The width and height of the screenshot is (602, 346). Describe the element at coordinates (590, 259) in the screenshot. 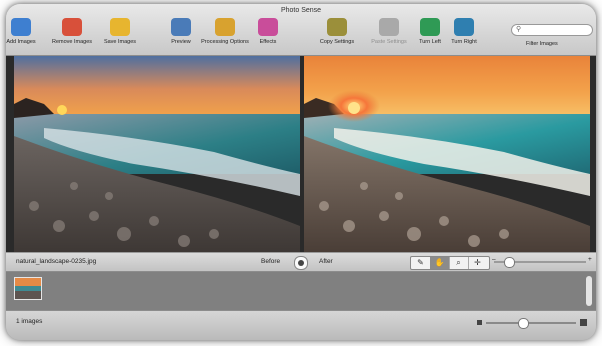

I see `zoom-max-icon: +` at that location.